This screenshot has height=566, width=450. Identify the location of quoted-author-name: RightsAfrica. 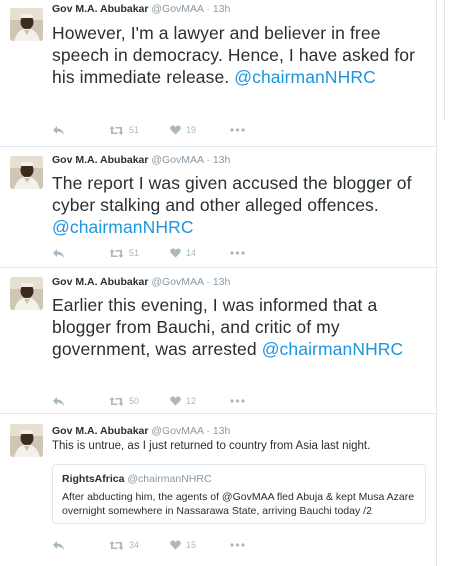
(93, 479).